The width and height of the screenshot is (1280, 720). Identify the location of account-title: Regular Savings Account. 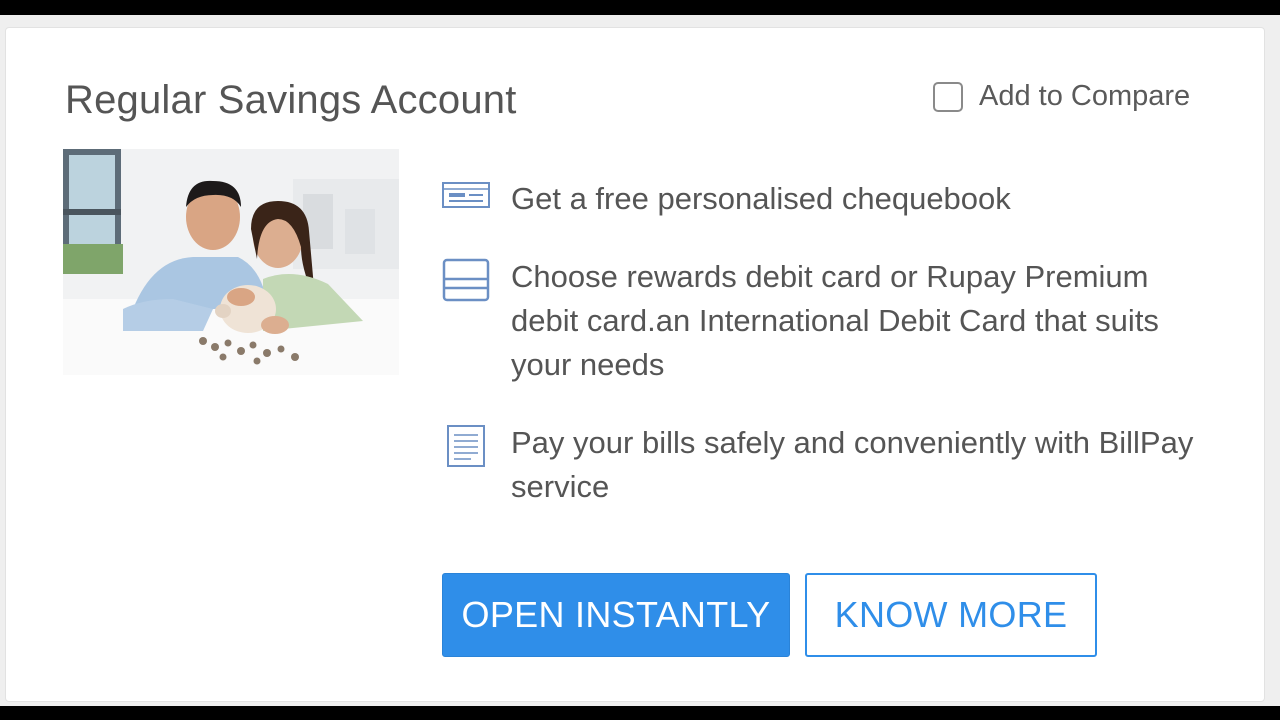
(291, 100).